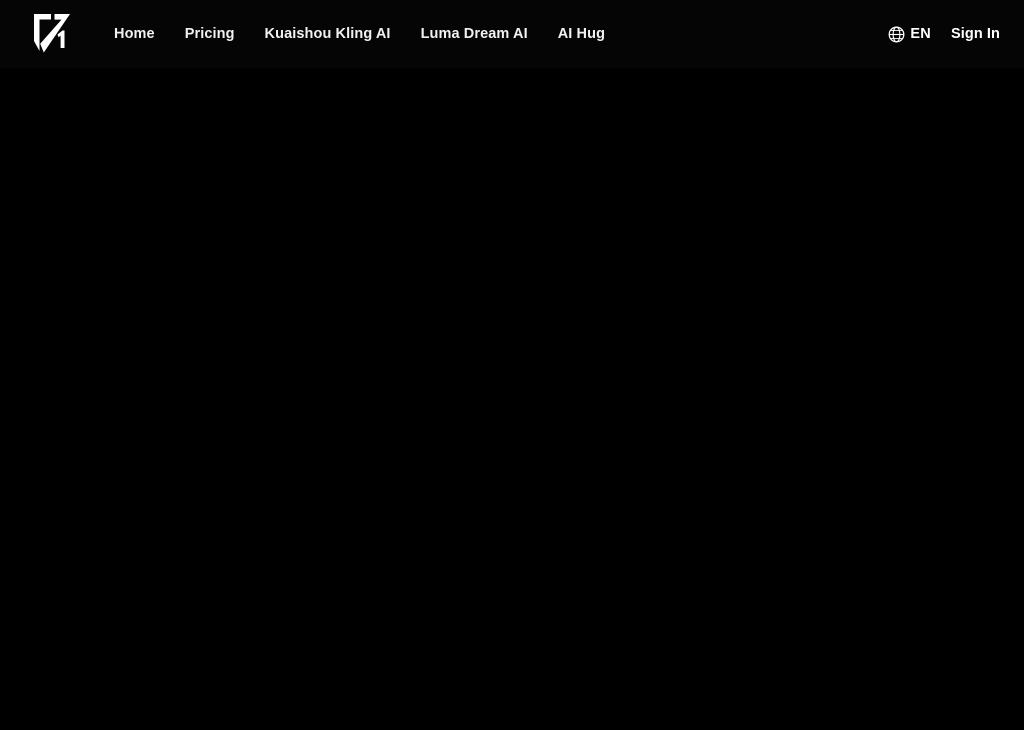 The width and height of the screenshot is (1024, 730). Describe the element at coordinates (896, 34) in the screenshot. I see `globe-icon` at that location.